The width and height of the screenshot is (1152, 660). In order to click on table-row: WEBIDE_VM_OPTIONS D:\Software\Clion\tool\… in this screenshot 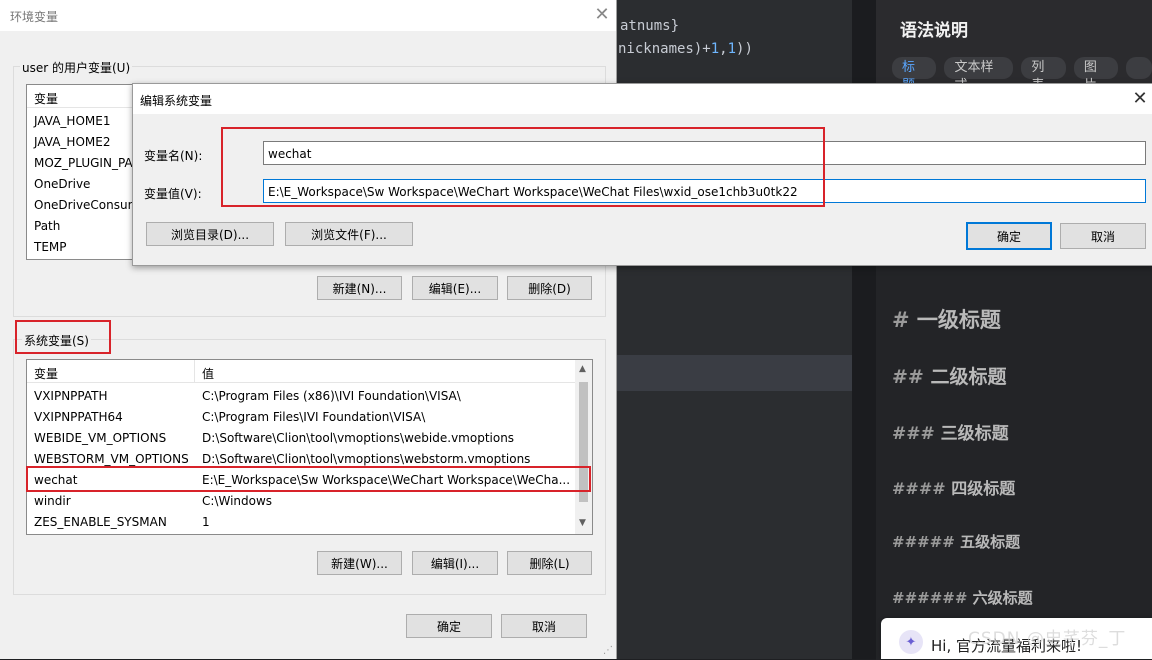, I will do `click(309, 437)`.